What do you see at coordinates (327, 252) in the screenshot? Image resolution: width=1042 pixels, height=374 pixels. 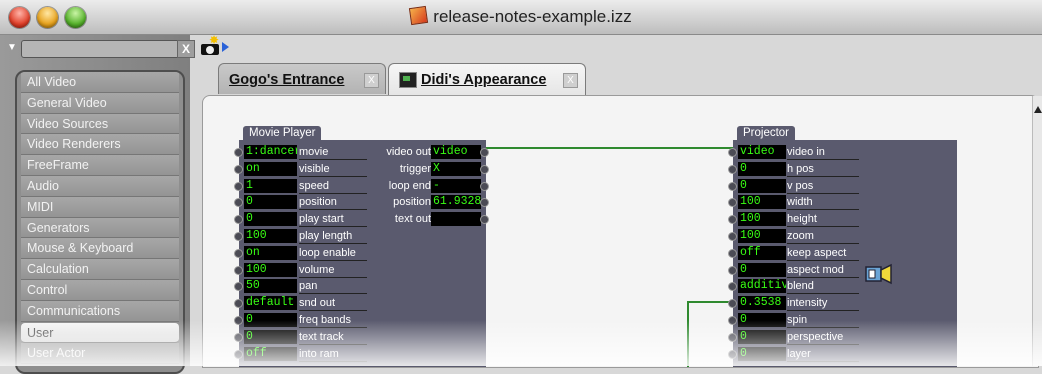 I see `input-label: loop enable` at bounding box center [327, 252].